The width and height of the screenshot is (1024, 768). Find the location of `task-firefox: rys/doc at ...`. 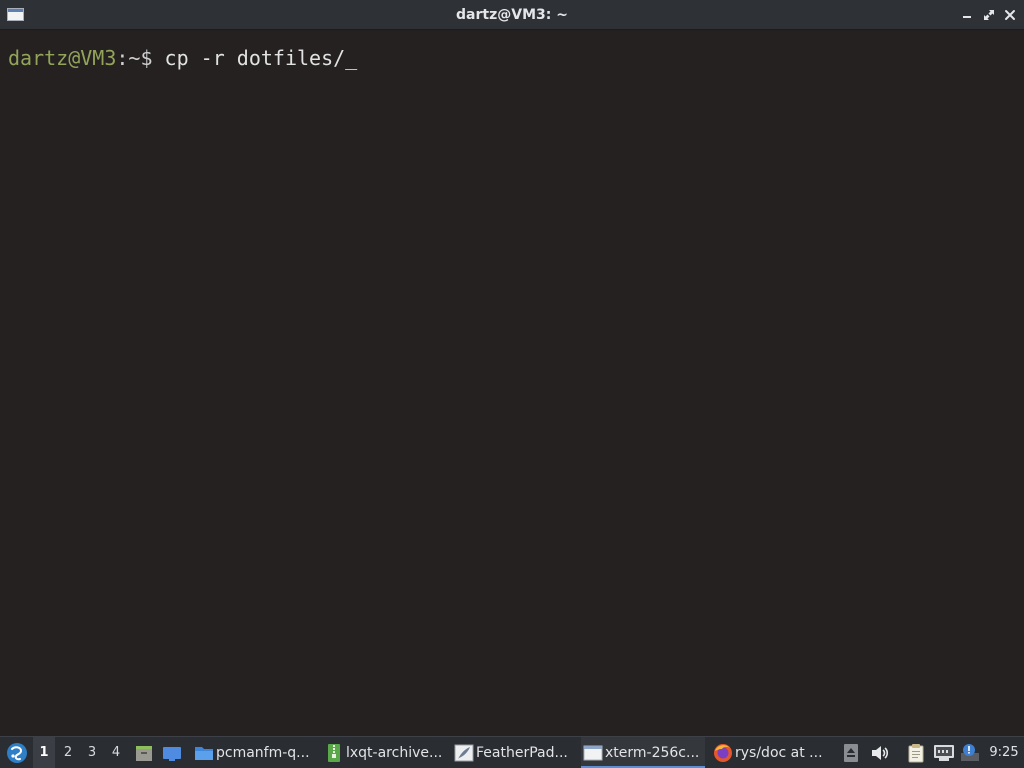

task-firefox: rys/doc at ... is located at coordinates (773, 752).